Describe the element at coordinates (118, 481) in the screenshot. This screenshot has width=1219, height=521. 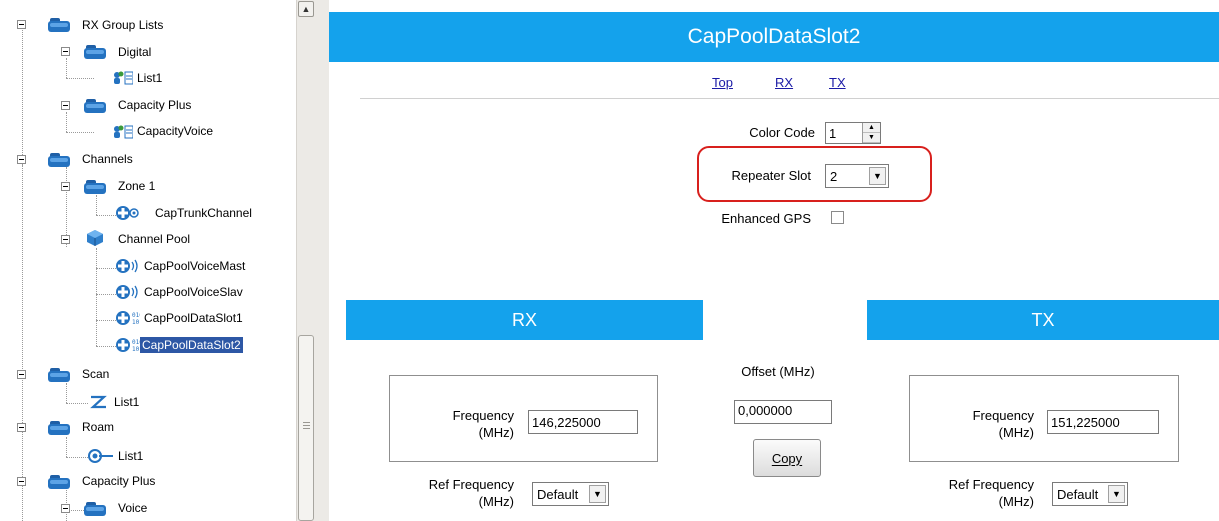
I see `tree-item-capacity-plus: Capacity Plus` at that location.